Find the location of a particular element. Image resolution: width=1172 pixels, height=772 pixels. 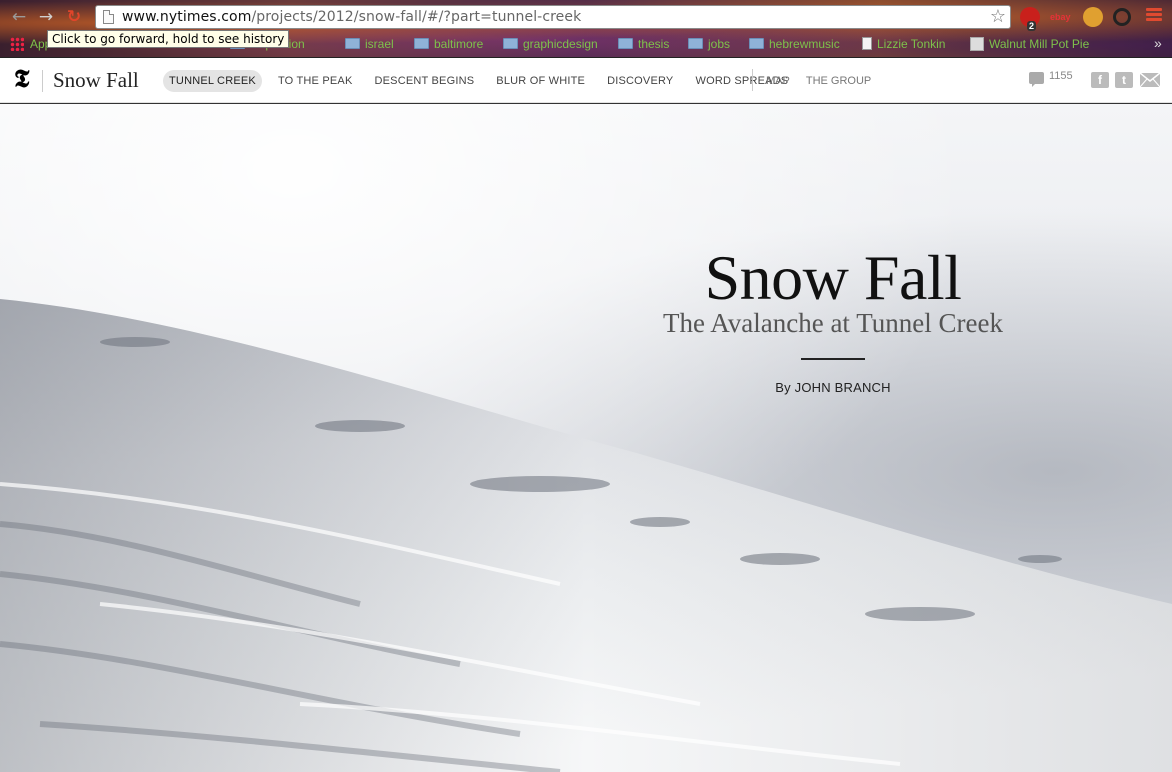

site-title: Snow Fall is located at coordinates (96, 80).